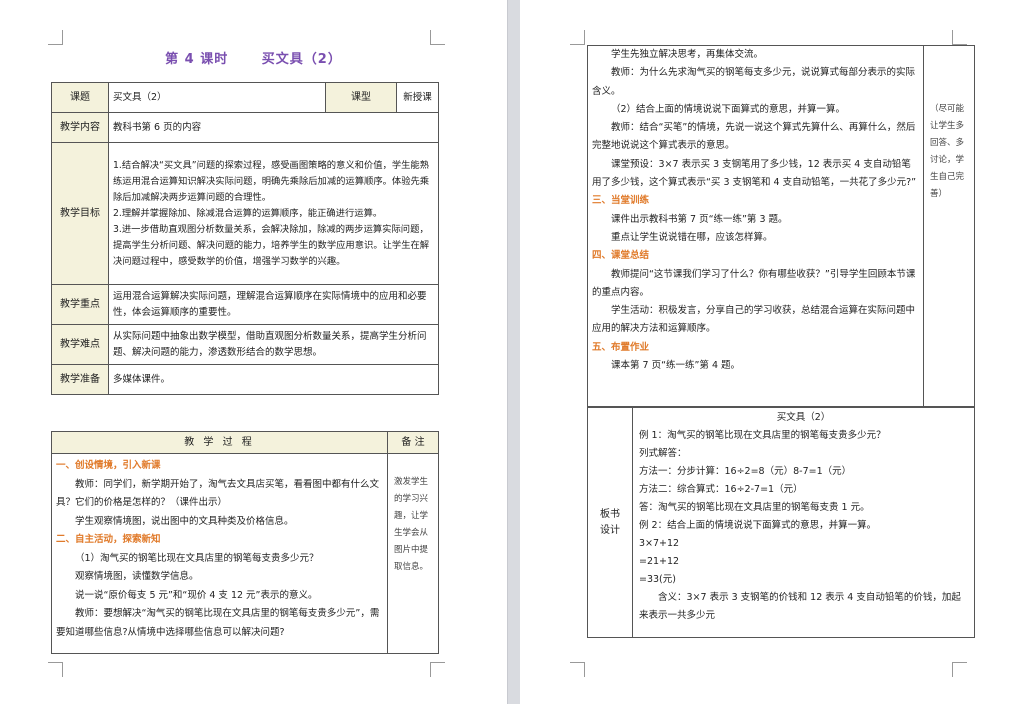 This screenshot has width=1027, height=704. I want to click on paragraph: 观察情境图，读懂数学信息。, so click(137, 576).